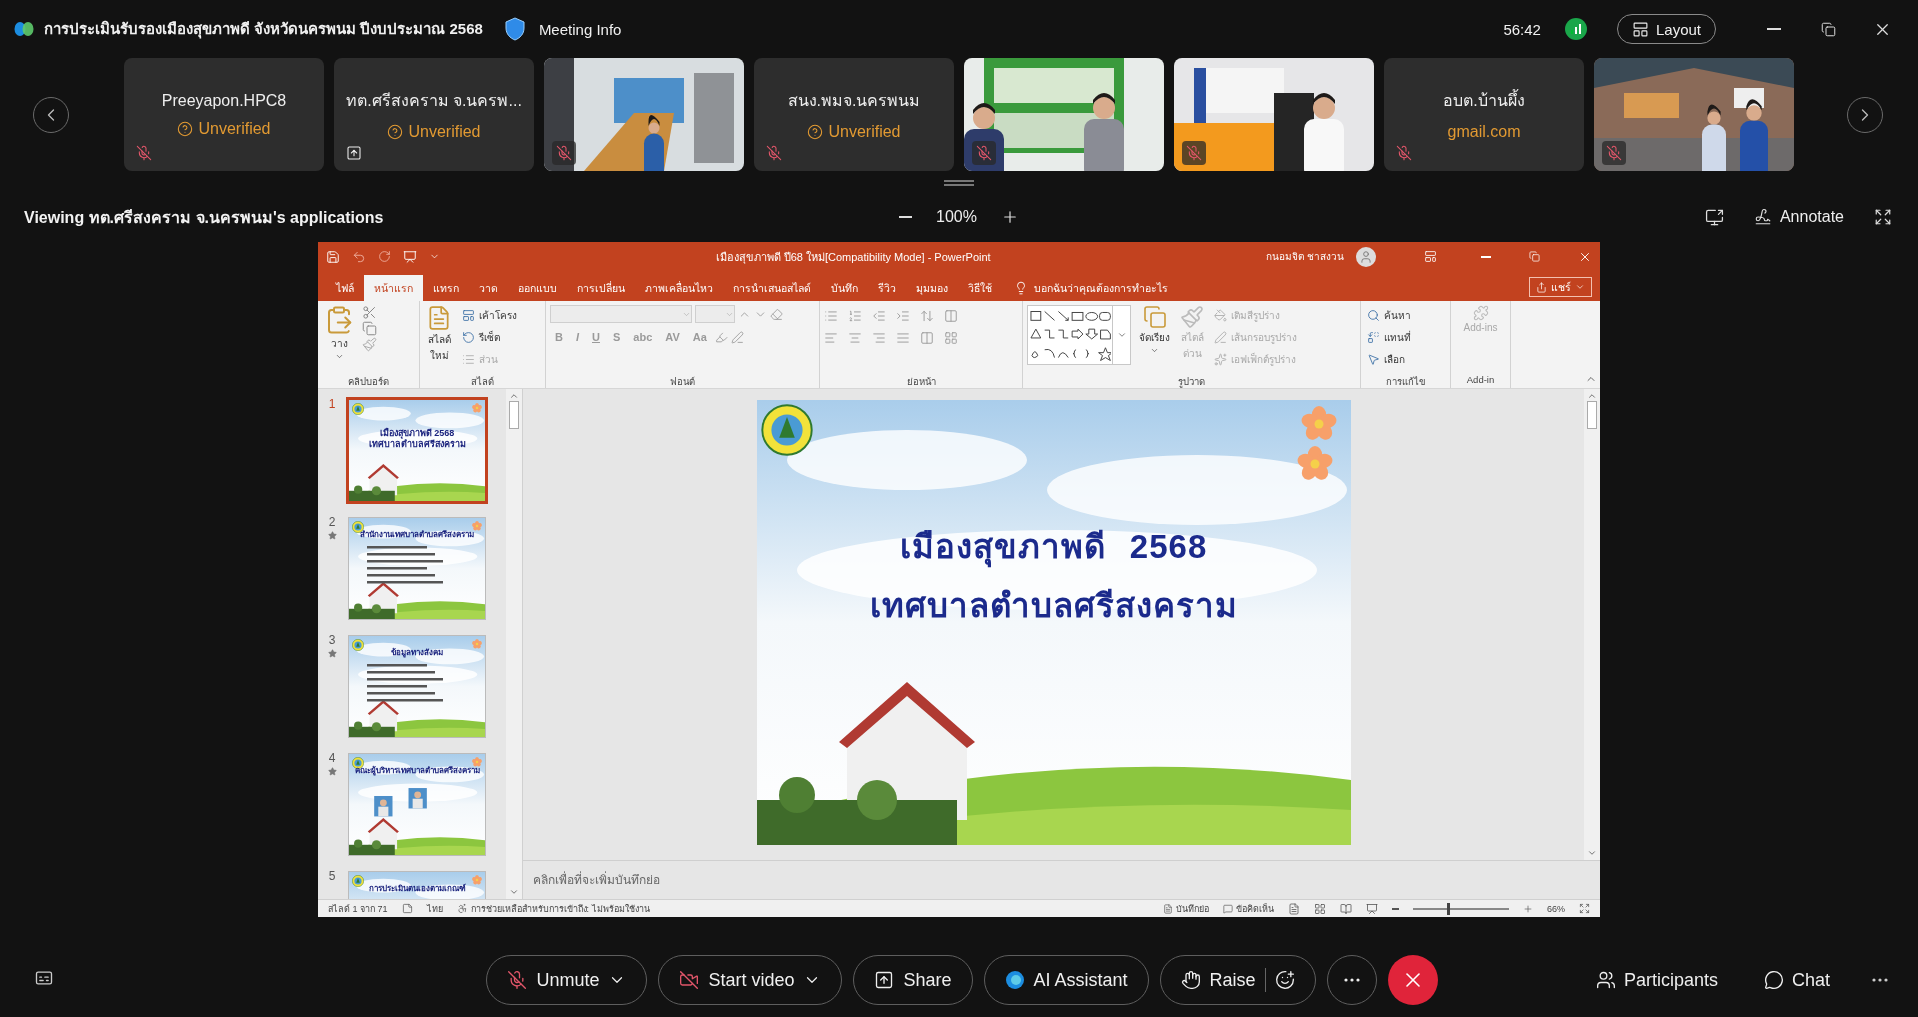  I want to click on highlighter-icon, so click(721, 337).